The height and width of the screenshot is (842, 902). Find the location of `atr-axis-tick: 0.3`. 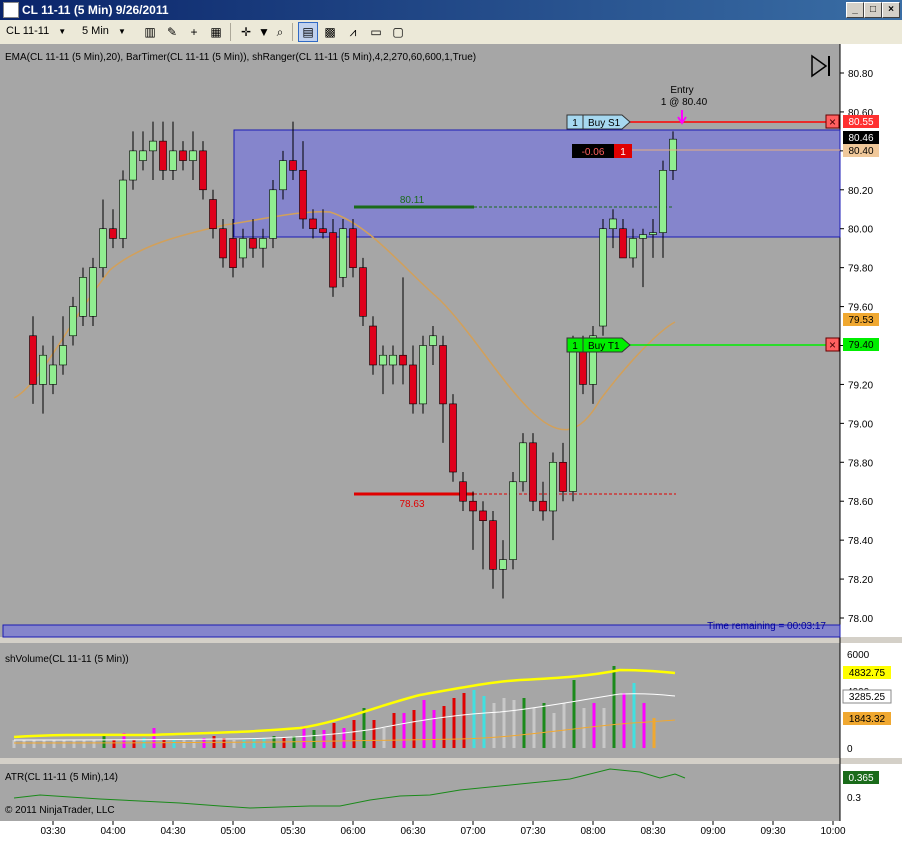

atr-axis-tick: 0.3 is located at coordinates (854, 798).